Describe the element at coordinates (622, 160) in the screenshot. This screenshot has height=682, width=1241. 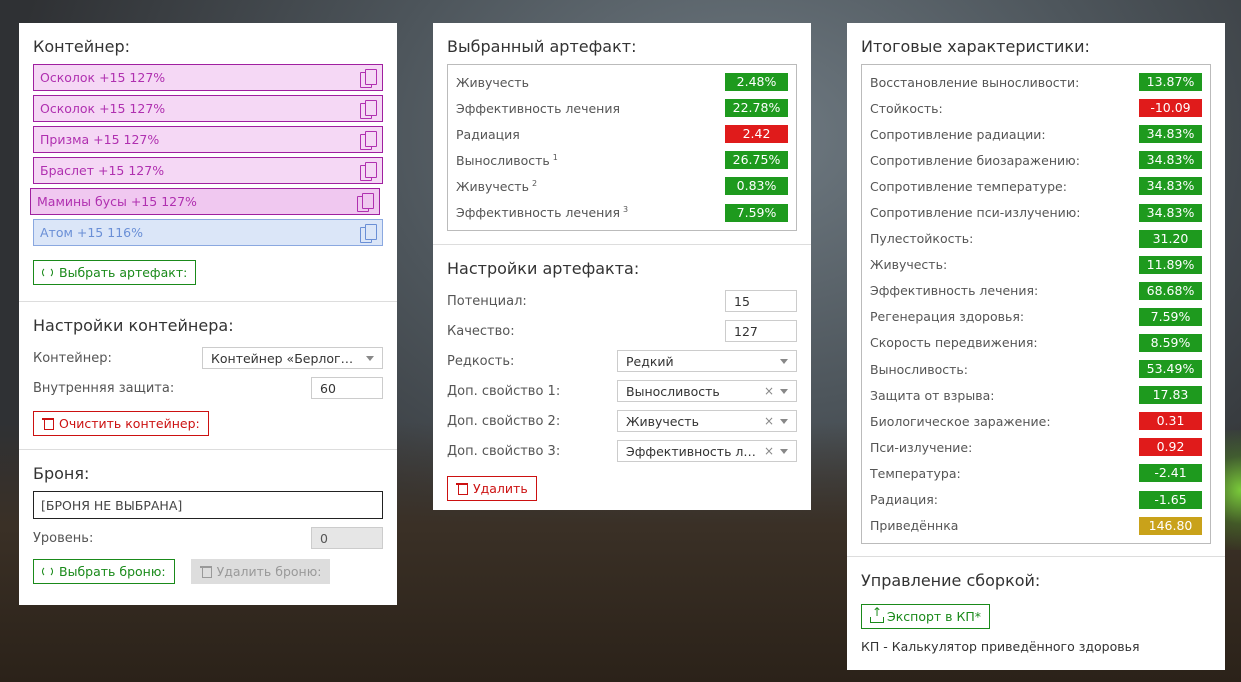
I see `stat-row: Выносливость 1 26.75%` at that location.